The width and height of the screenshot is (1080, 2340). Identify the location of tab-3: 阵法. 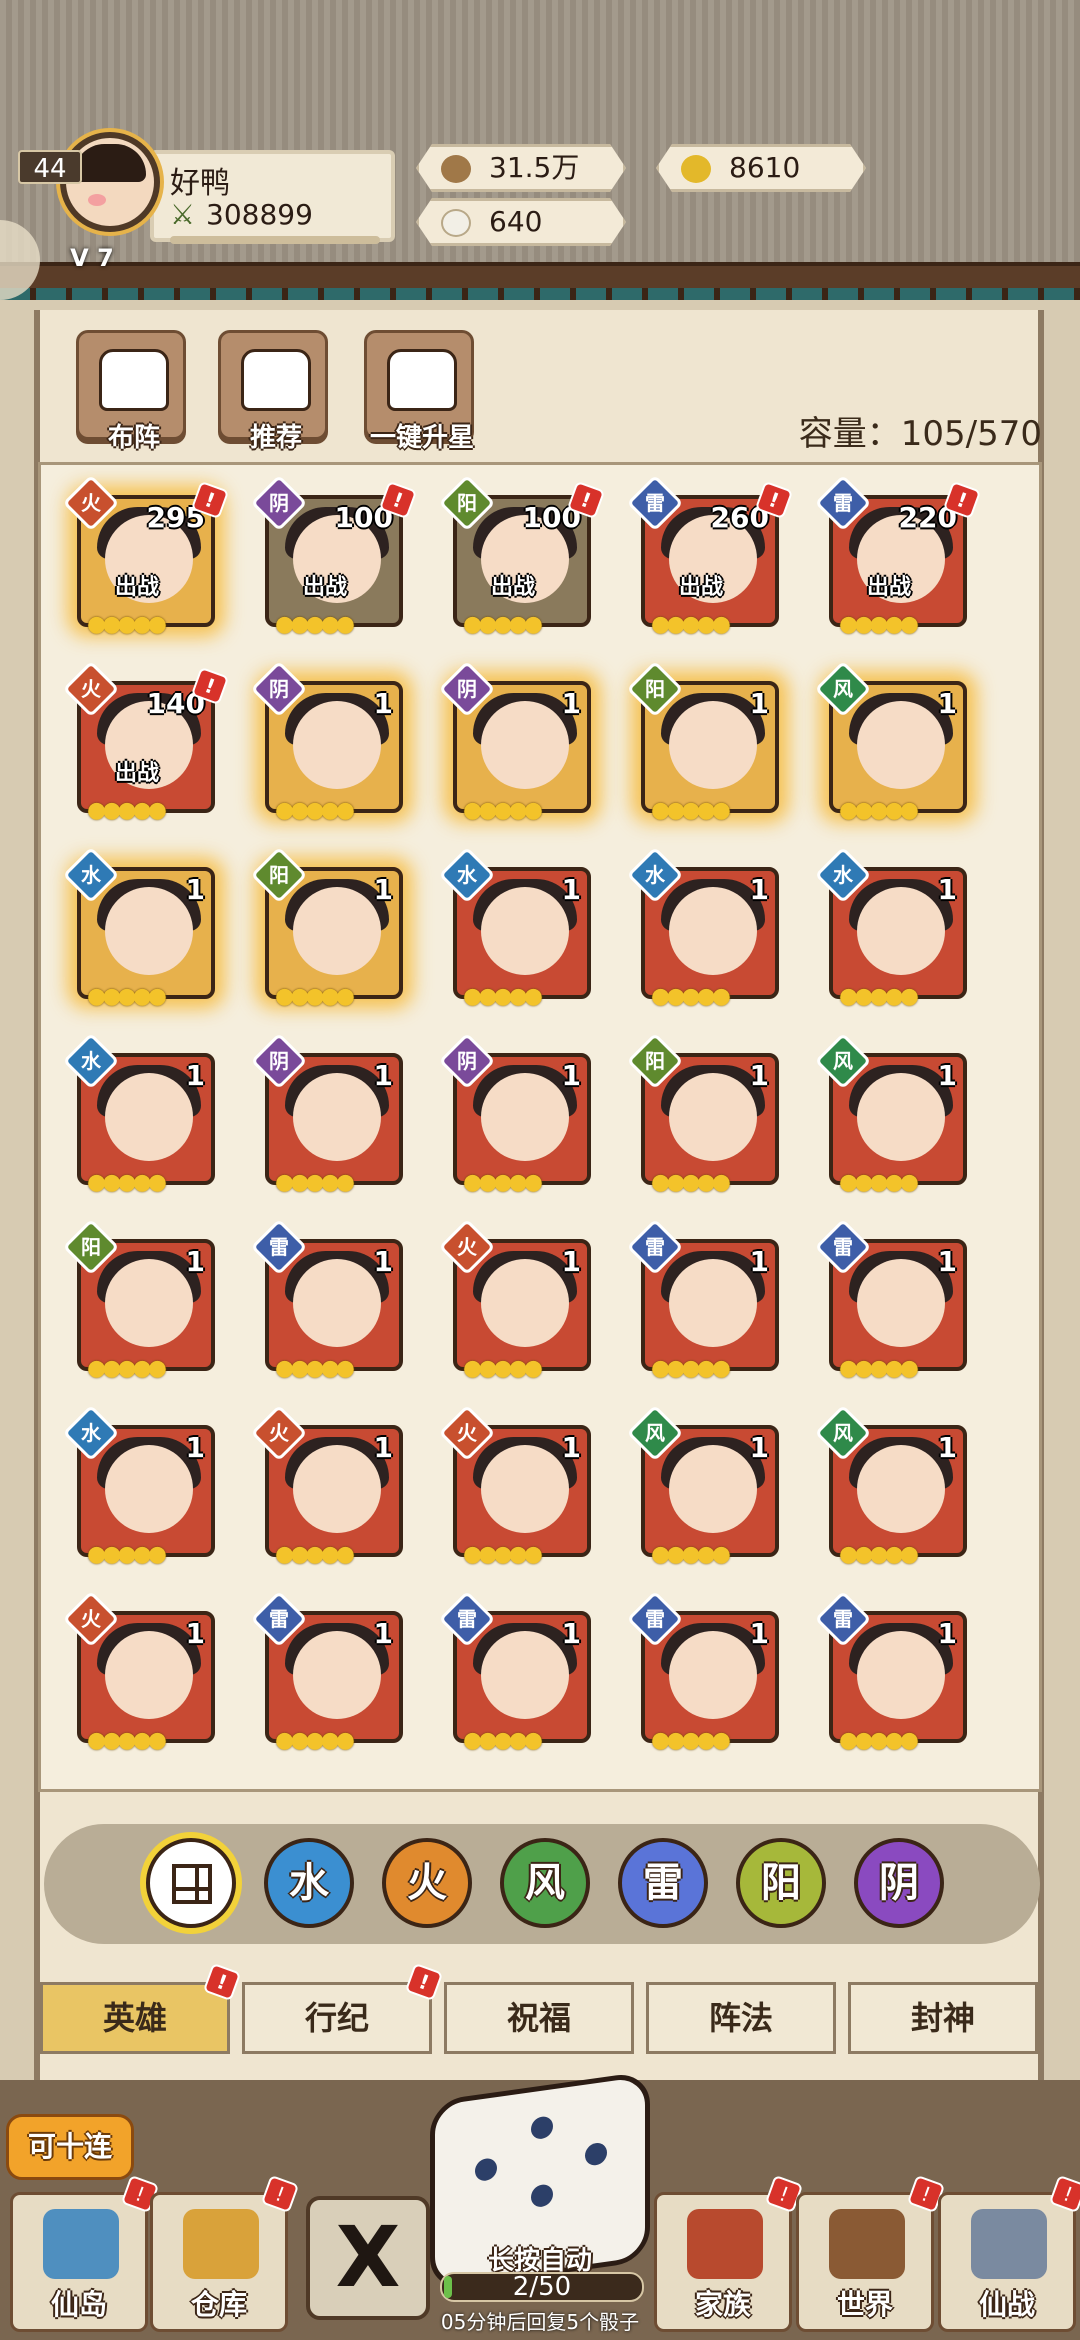
(741, 2018).